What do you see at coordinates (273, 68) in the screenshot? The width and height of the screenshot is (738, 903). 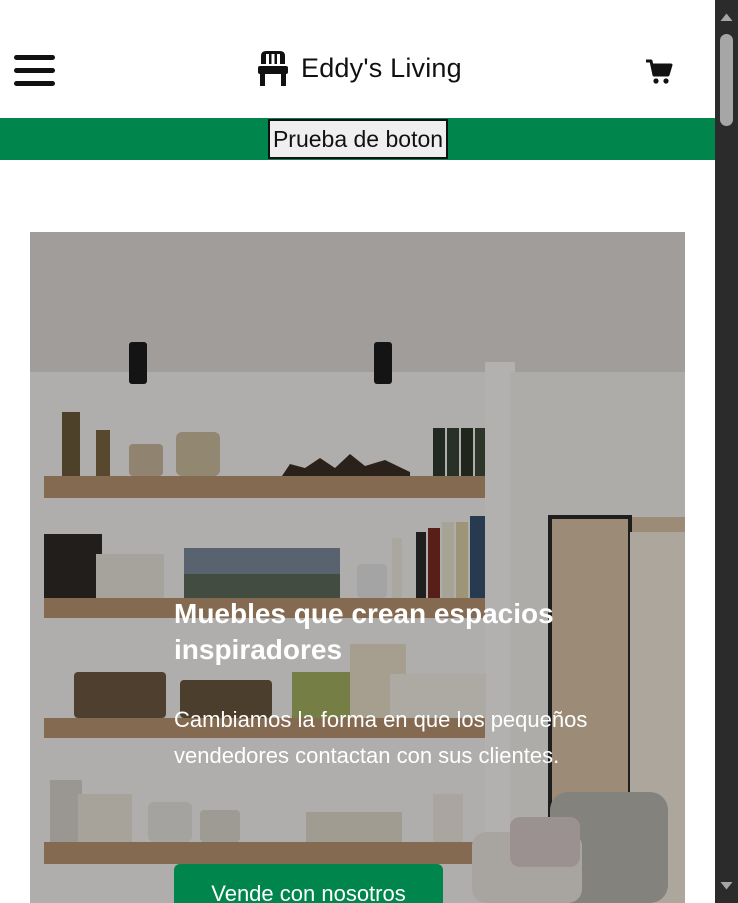 I see `chair-icon` at bounding box center [273, 68].